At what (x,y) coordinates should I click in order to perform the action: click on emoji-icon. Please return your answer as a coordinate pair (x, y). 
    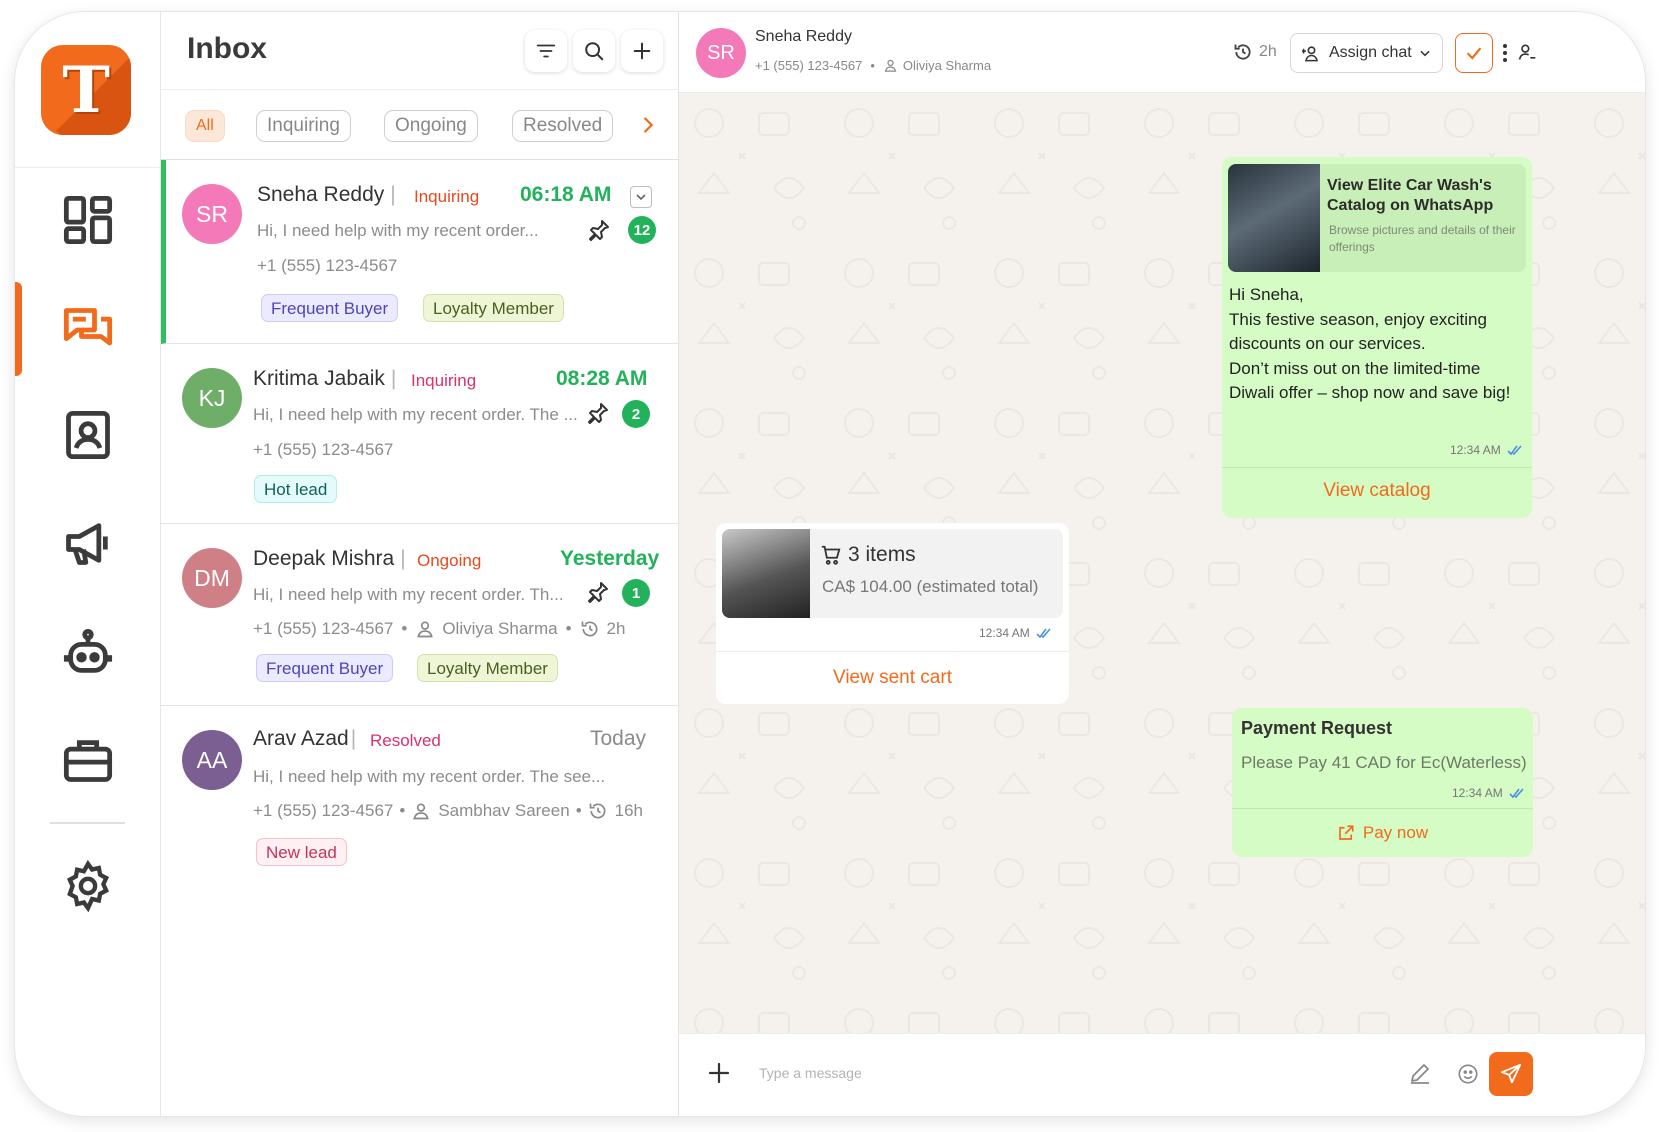
    Looking at the image, I should click on (1468, 1074).